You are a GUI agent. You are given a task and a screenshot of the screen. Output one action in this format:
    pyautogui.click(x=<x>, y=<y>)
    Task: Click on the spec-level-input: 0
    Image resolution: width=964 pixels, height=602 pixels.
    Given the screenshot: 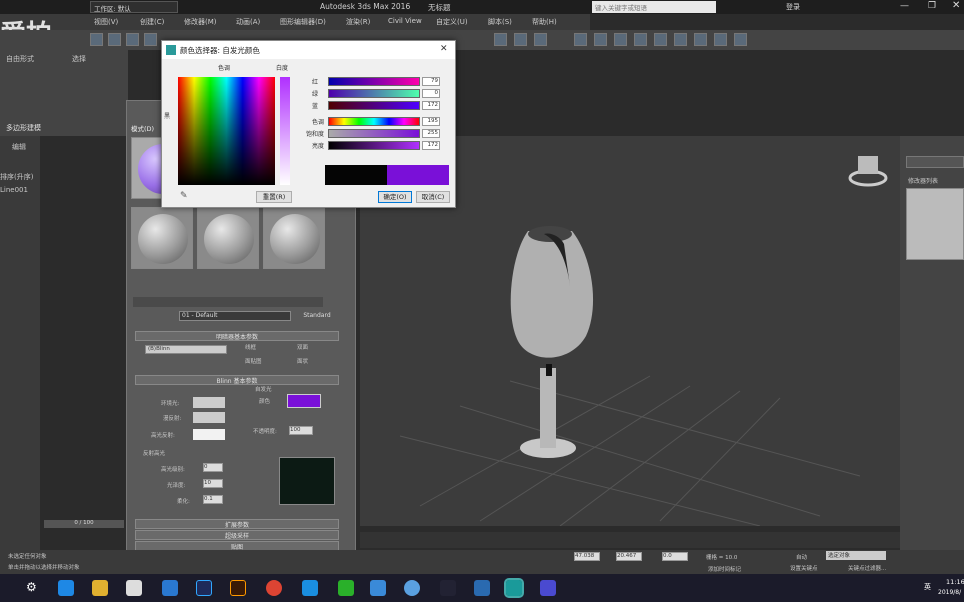 What is the action you would take?
    pyautogui.click(x=213, y=467)
    